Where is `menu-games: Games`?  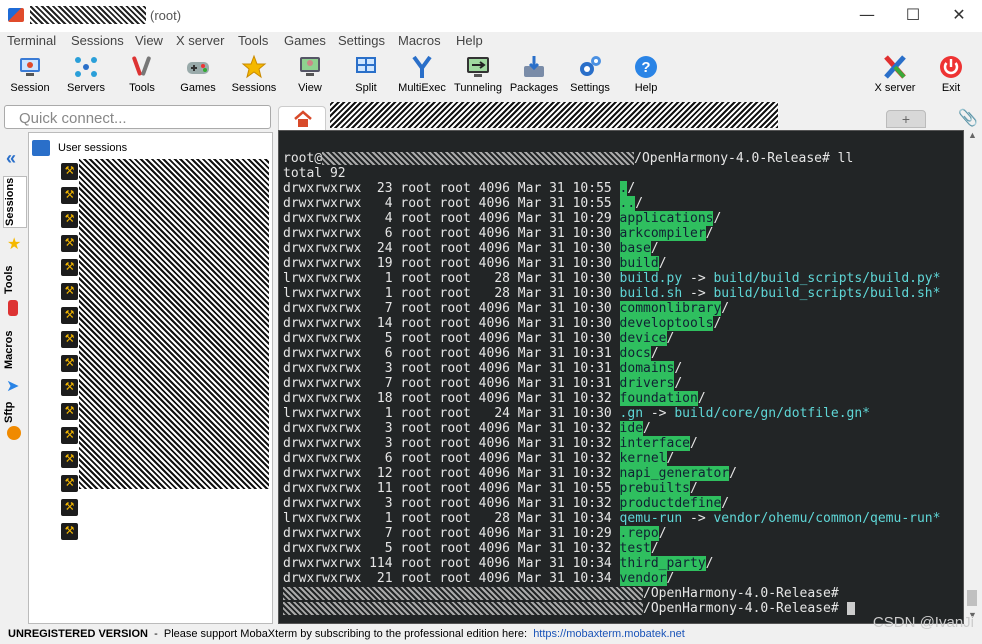 menu-games: Games is located at coordinates (305, 40).